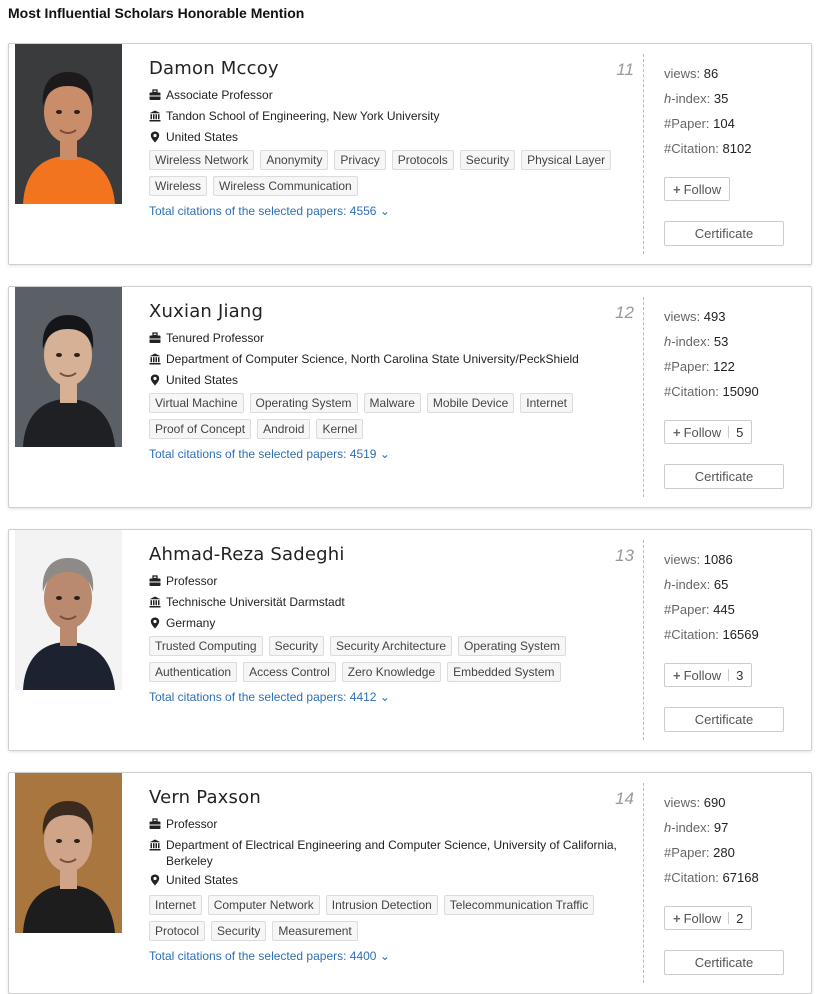 The image size is (819, 994). I want to click on keyword-tag: Proof of Concept, so click(200, 429).